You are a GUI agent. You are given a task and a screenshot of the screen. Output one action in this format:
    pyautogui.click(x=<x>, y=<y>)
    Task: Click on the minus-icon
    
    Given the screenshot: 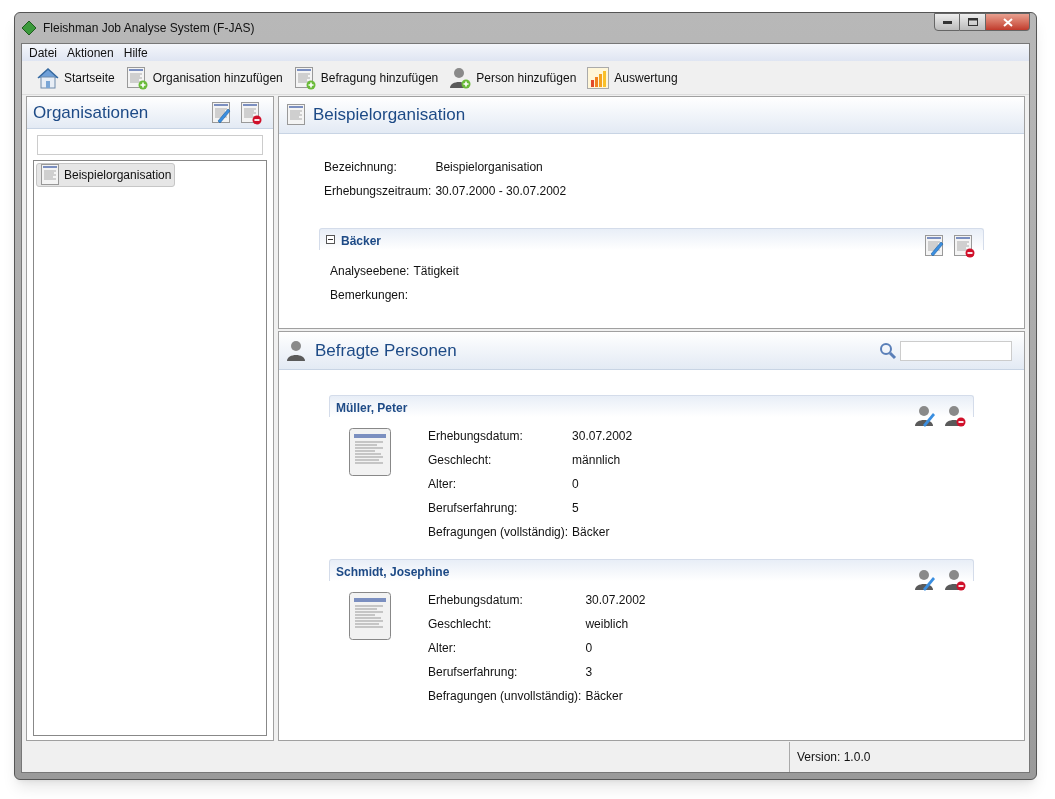 What is the action you would take?
    pyautogui.click(x=330, y=239)
    